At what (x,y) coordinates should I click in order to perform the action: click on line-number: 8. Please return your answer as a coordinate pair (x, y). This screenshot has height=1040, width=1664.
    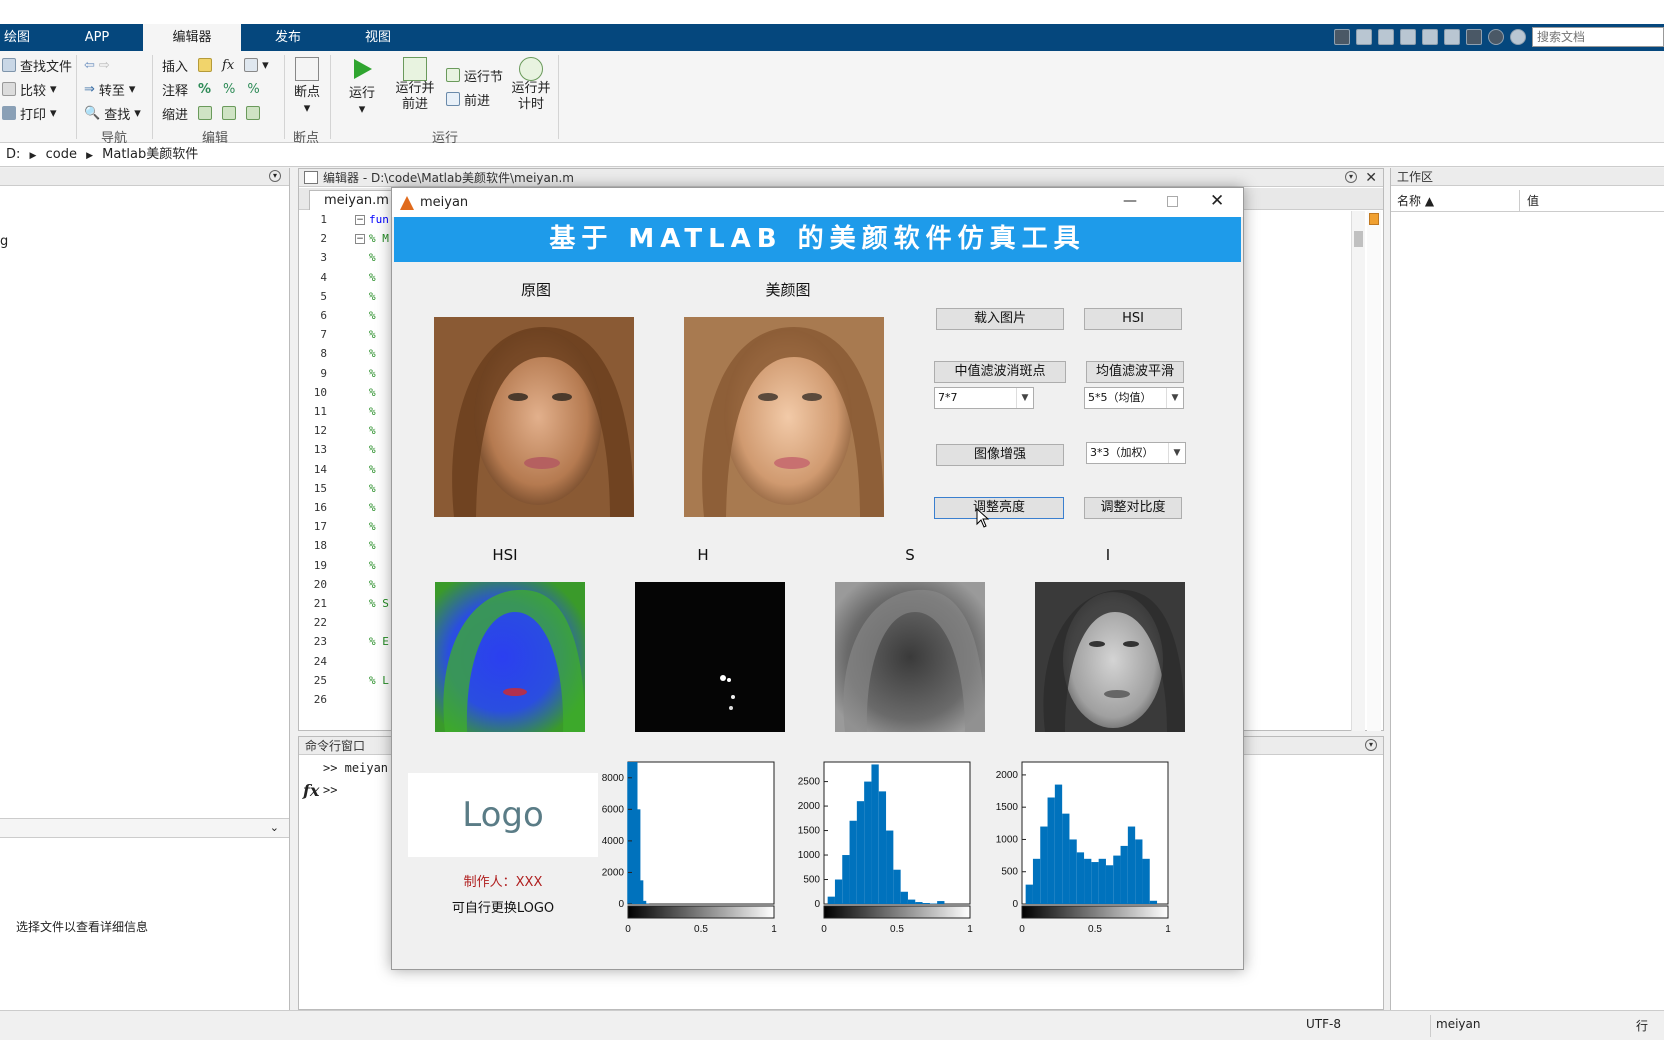
    Looking at the image, I should click on (323, 354).